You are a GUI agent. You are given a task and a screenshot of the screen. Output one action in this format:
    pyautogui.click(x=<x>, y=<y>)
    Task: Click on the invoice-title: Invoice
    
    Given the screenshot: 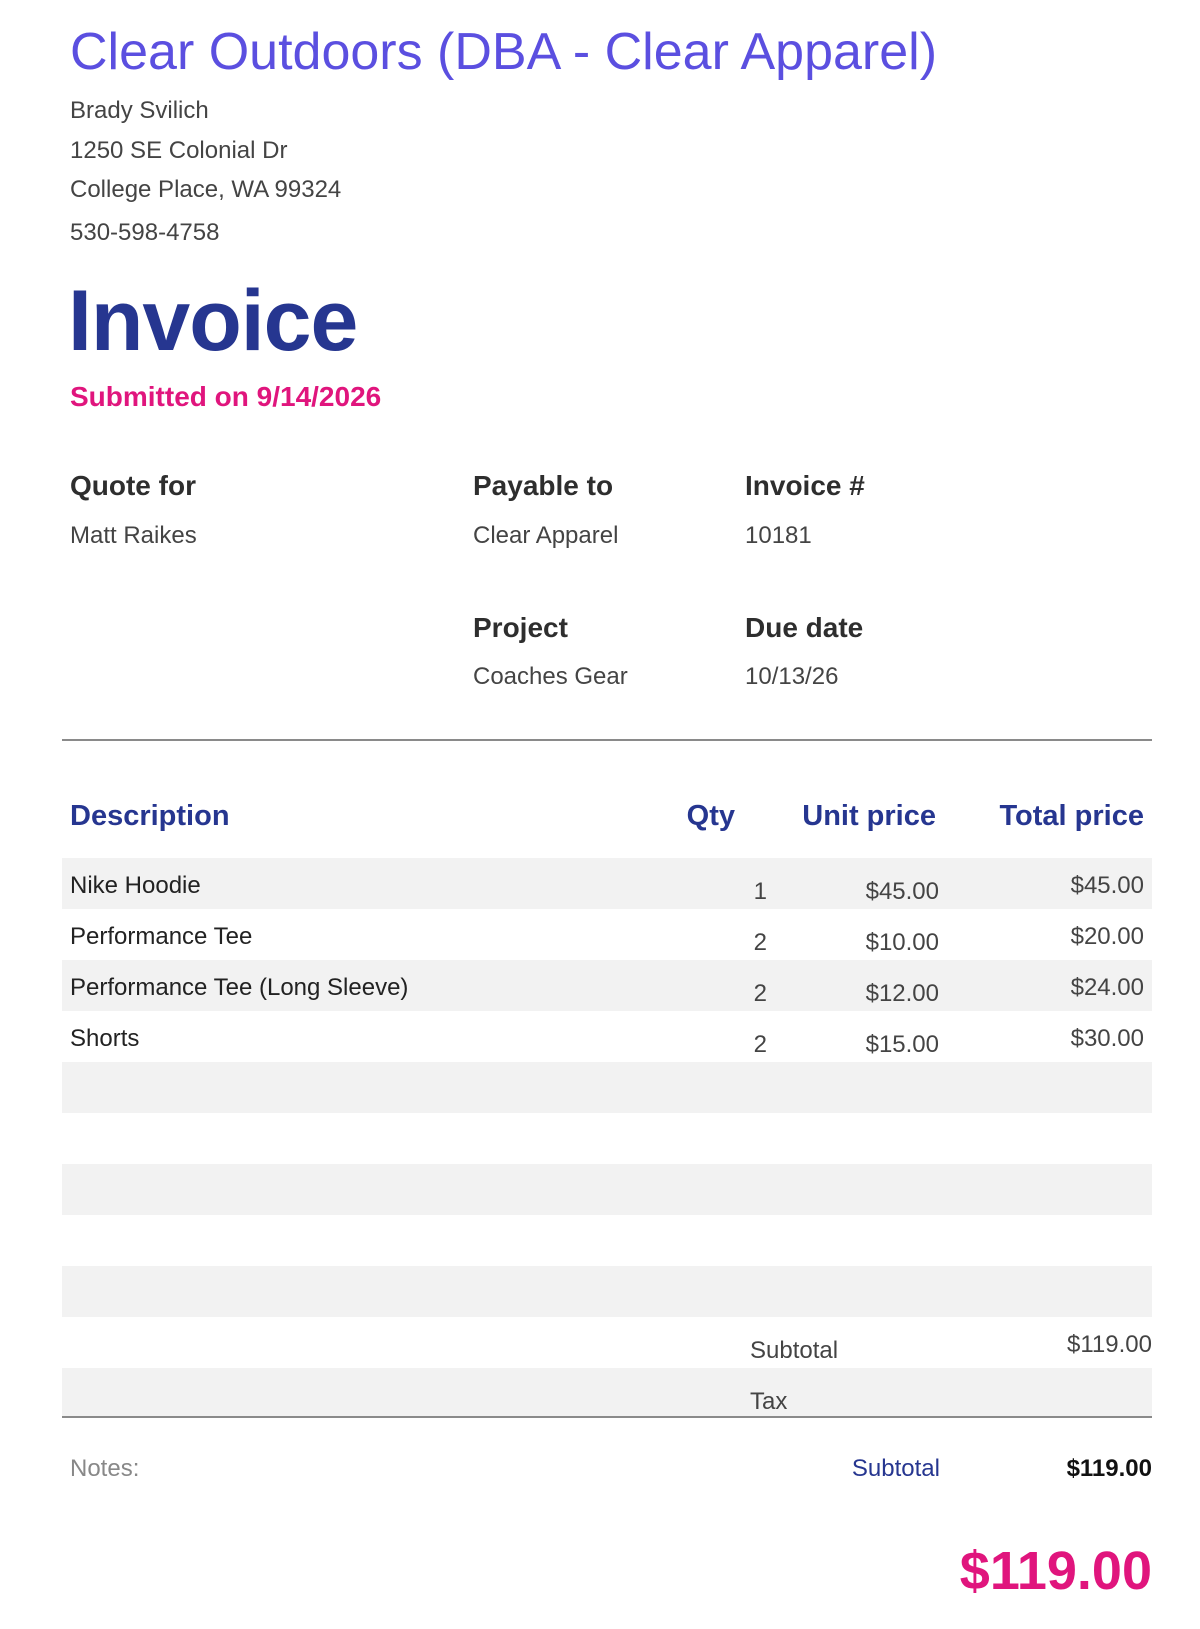 What is the action you would take?
    pyautogui.click(x=213, y=321)
    